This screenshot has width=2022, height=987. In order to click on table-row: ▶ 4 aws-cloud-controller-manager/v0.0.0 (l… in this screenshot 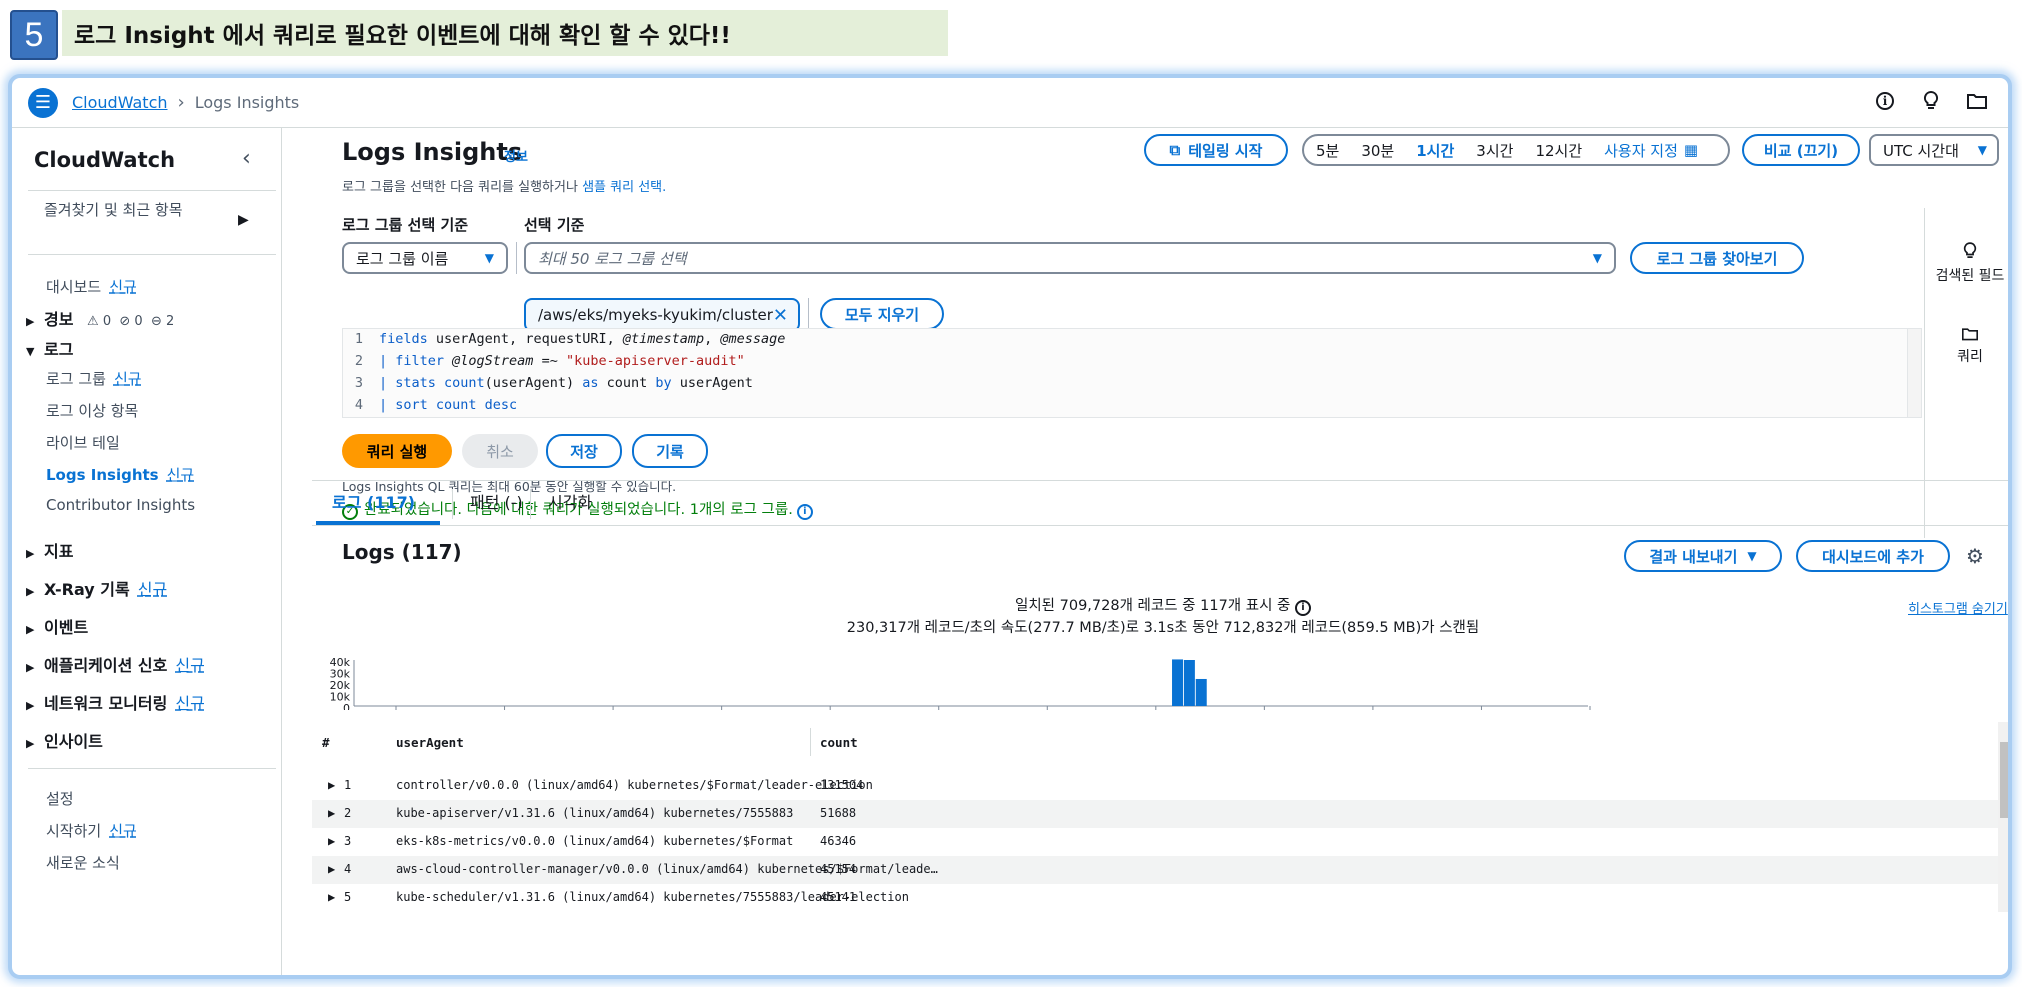, I will do `click(1155, 870)`.